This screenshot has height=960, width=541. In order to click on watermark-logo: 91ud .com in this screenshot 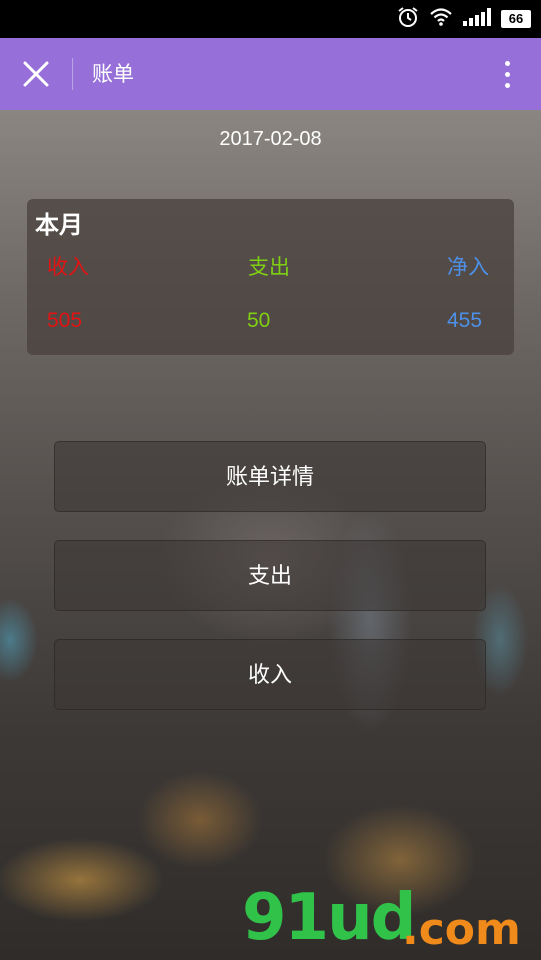, I will do `click(387, 918)`.